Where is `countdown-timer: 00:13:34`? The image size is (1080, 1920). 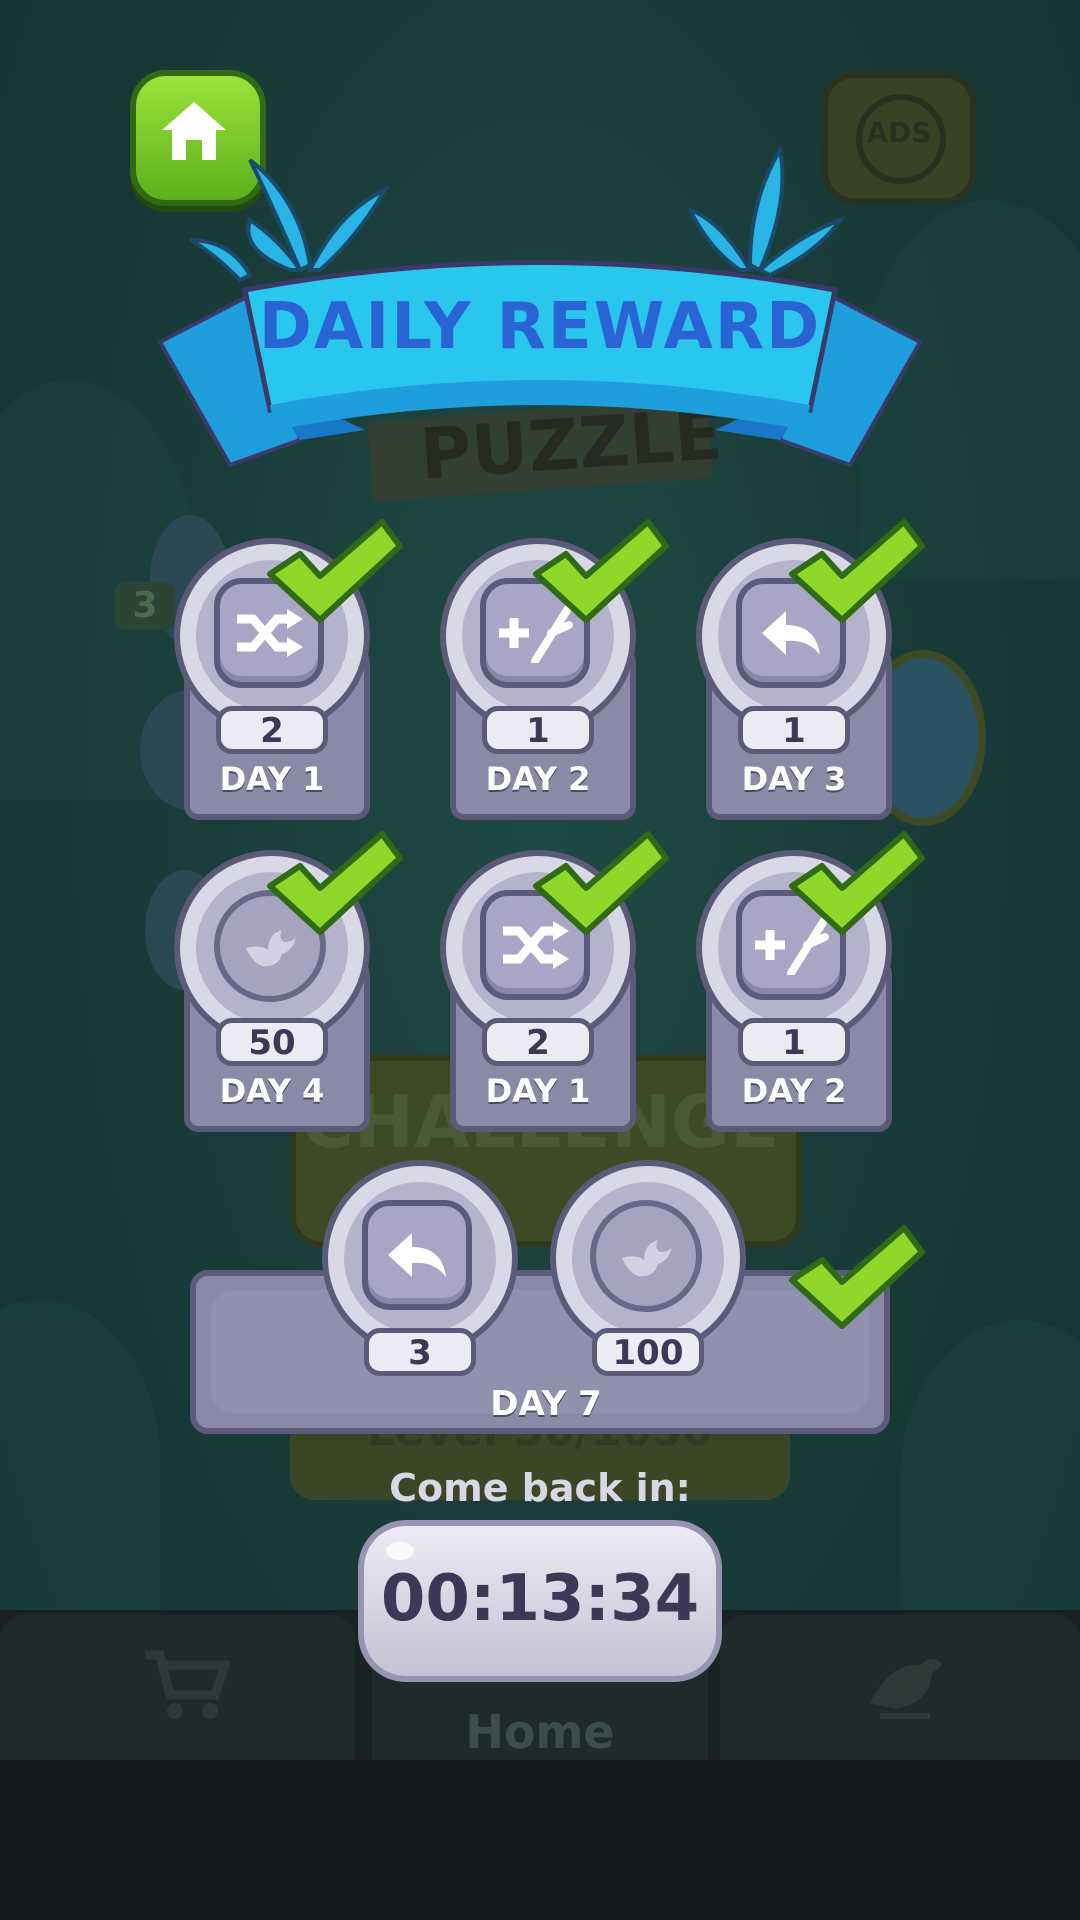
countdown-timer: 00:13:34 is located at coordinates (540, 1601).